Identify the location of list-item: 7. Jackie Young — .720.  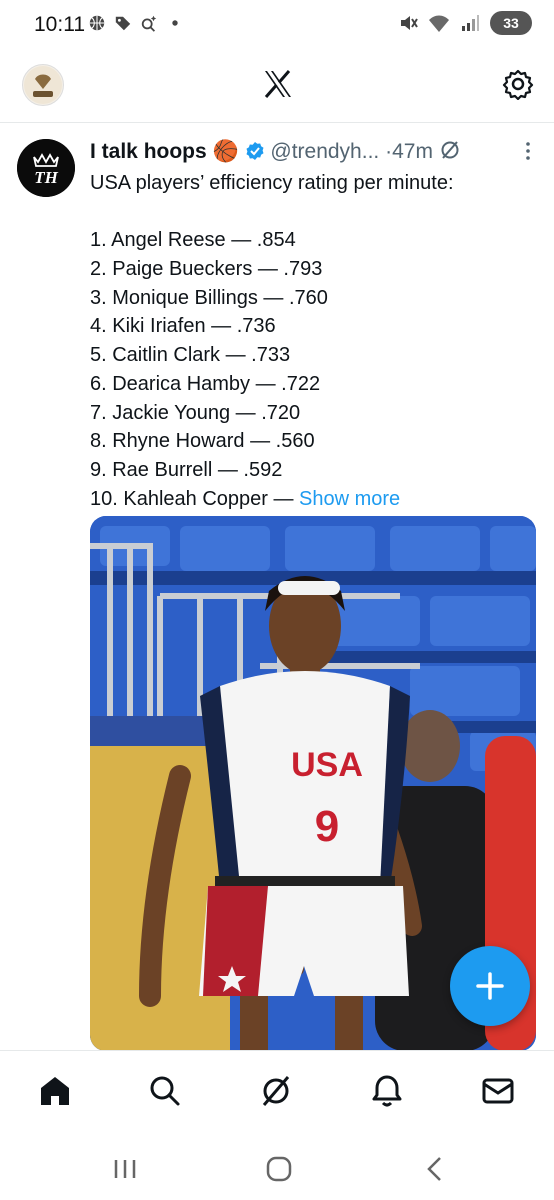
(195, 412).